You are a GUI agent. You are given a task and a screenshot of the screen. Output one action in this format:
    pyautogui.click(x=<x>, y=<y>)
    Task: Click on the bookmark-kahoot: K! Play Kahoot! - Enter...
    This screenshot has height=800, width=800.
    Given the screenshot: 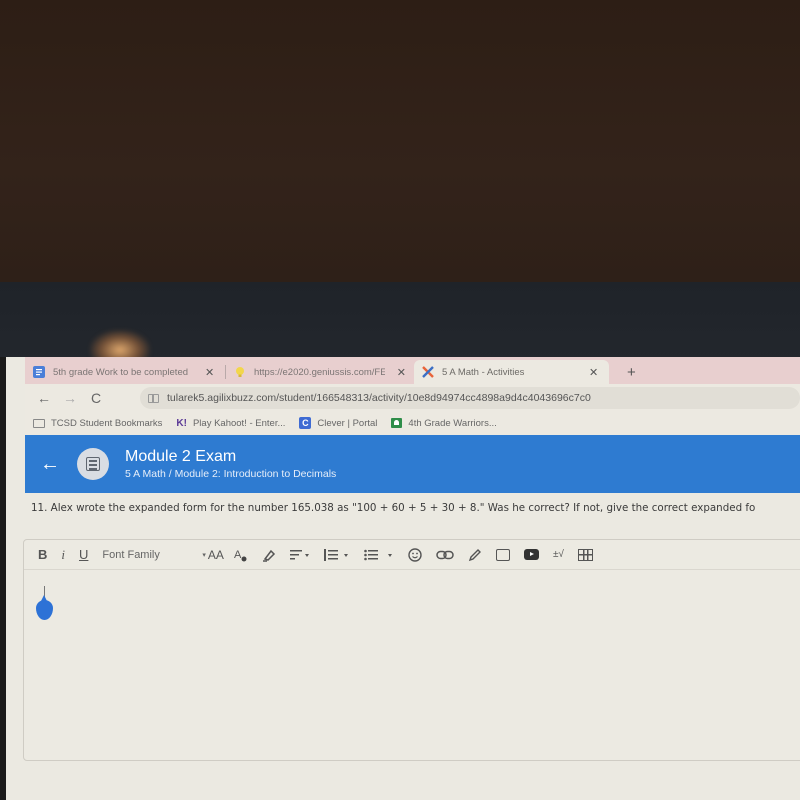 What is the action you would take?
    pyautogui.click(x=230, y=423)
    